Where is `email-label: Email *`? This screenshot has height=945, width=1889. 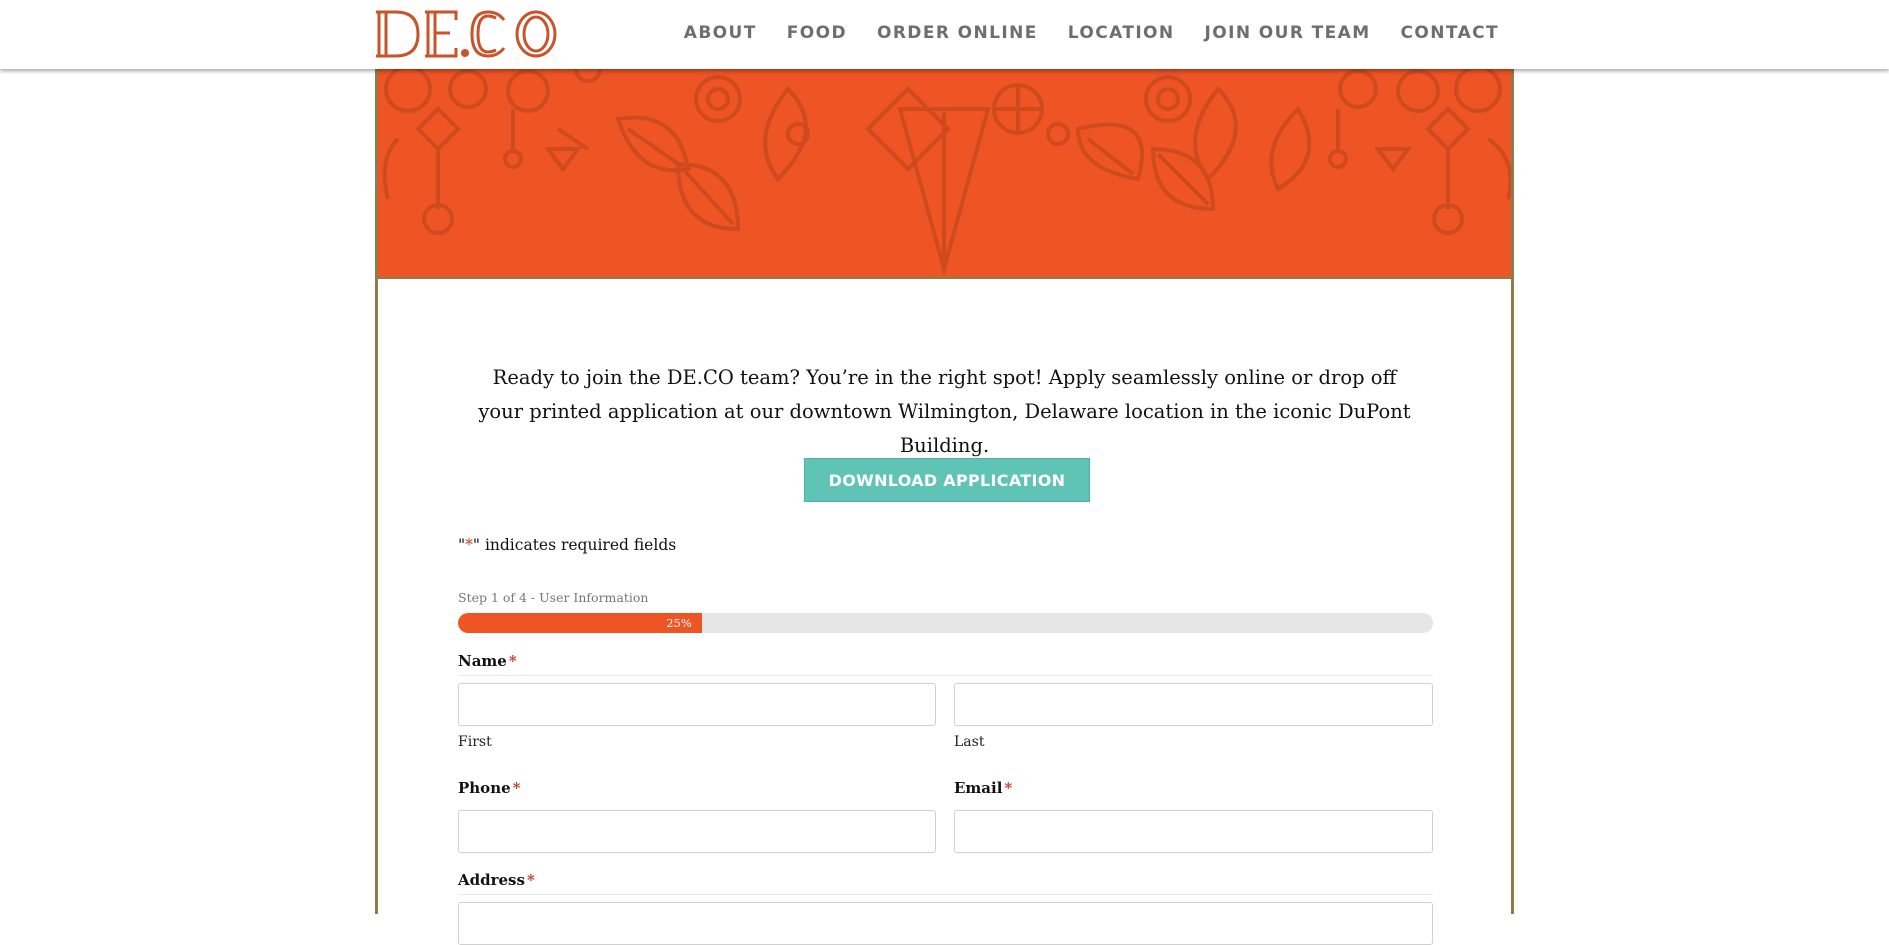
email-label: Email * is located at coordinates (983, 788).